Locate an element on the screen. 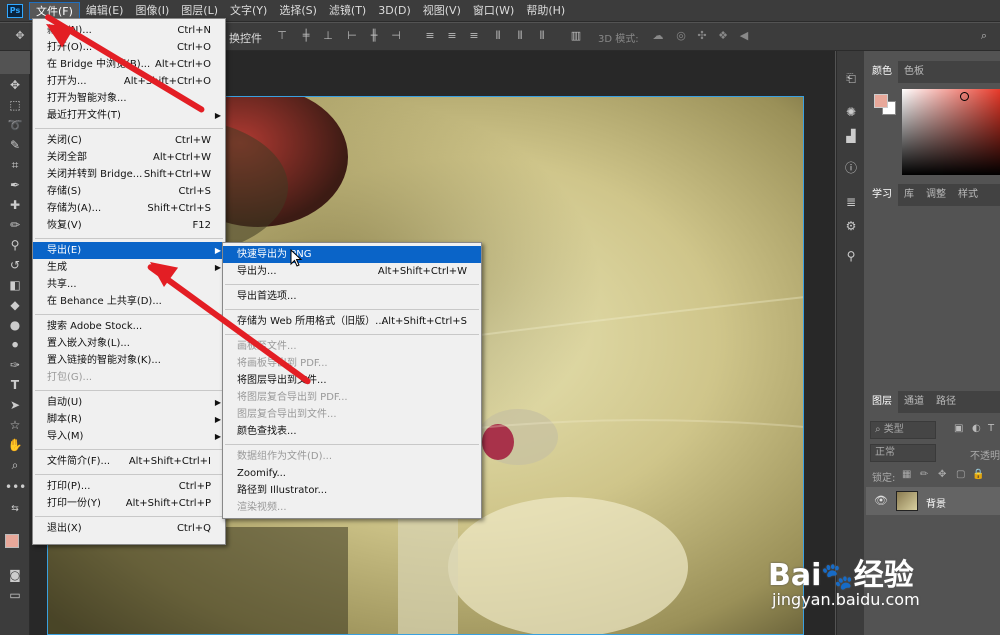  visibility-eye-icon: 👁 is located at coordinates (881, 500).